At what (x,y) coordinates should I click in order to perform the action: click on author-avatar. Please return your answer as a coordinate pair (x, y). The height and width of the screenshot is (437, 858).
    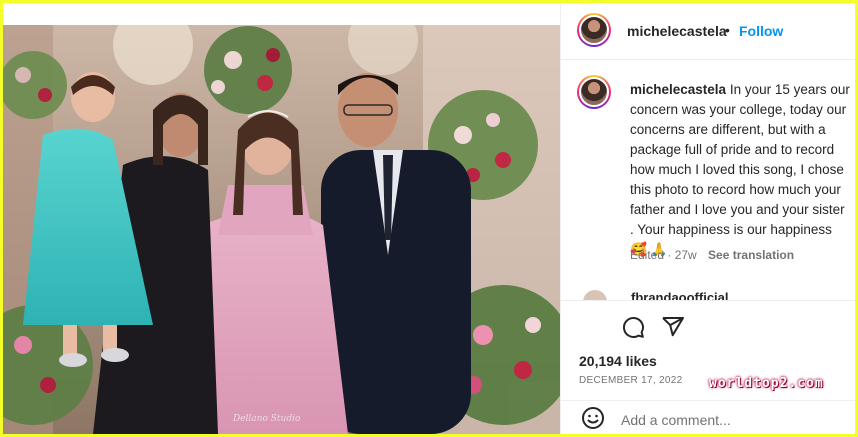
    Looking at the image, I should click on (594, 30).